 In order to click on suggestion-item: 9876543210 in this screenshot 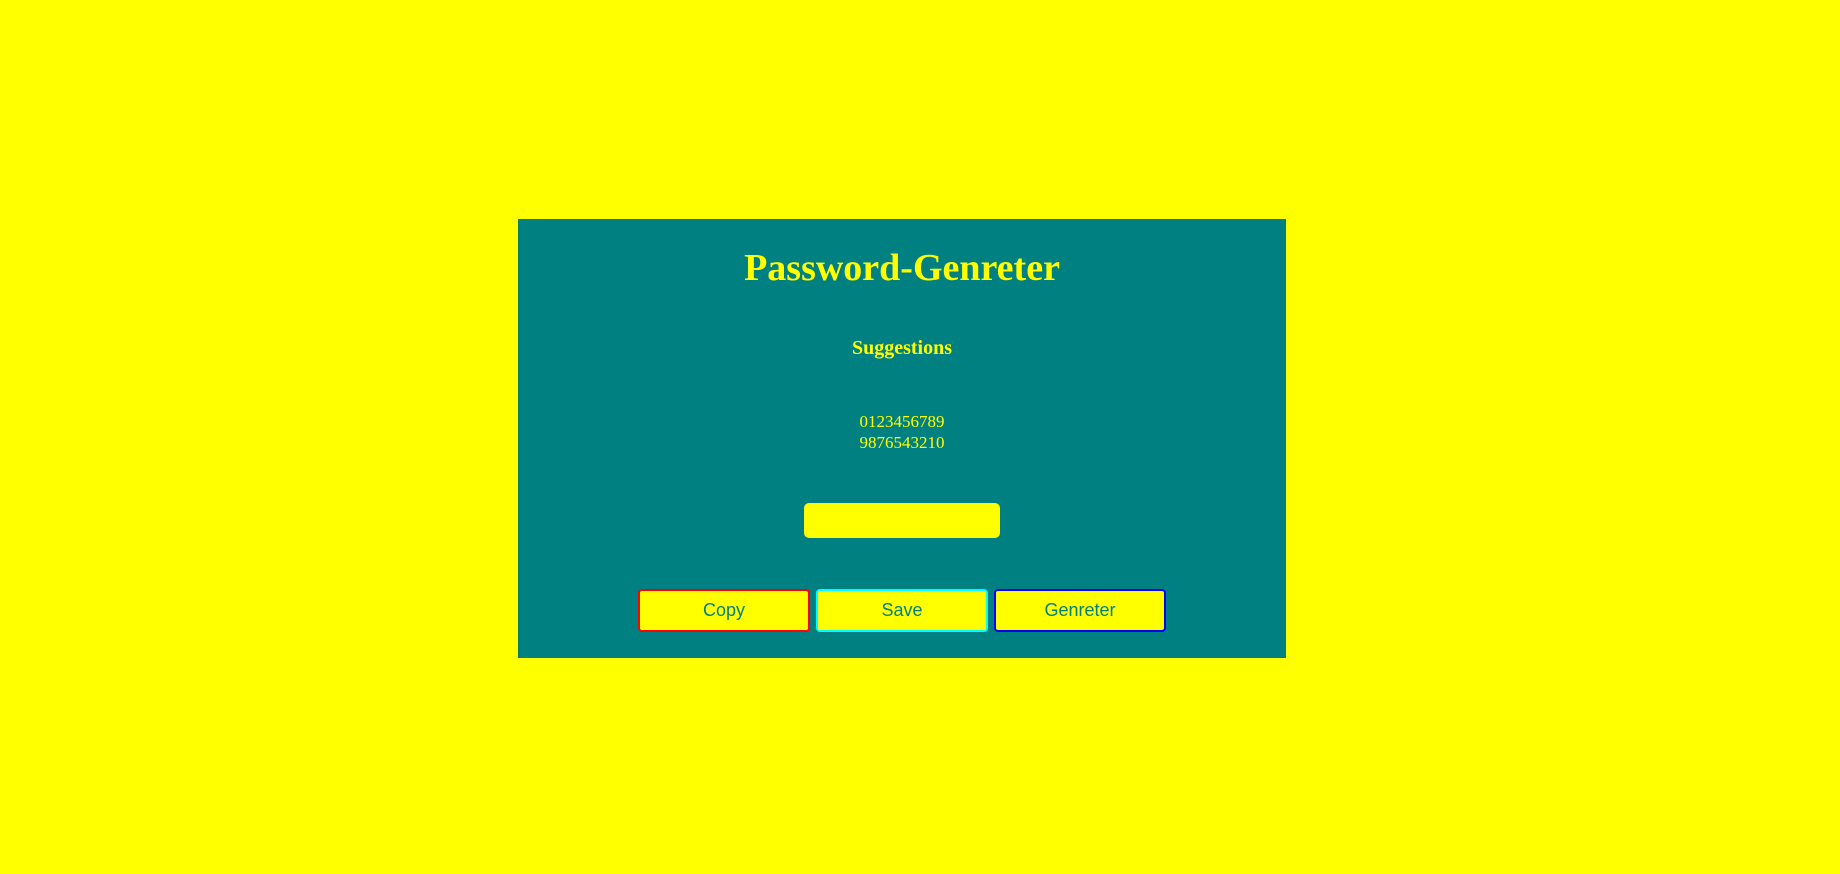, I will do `click(902, 442)`.